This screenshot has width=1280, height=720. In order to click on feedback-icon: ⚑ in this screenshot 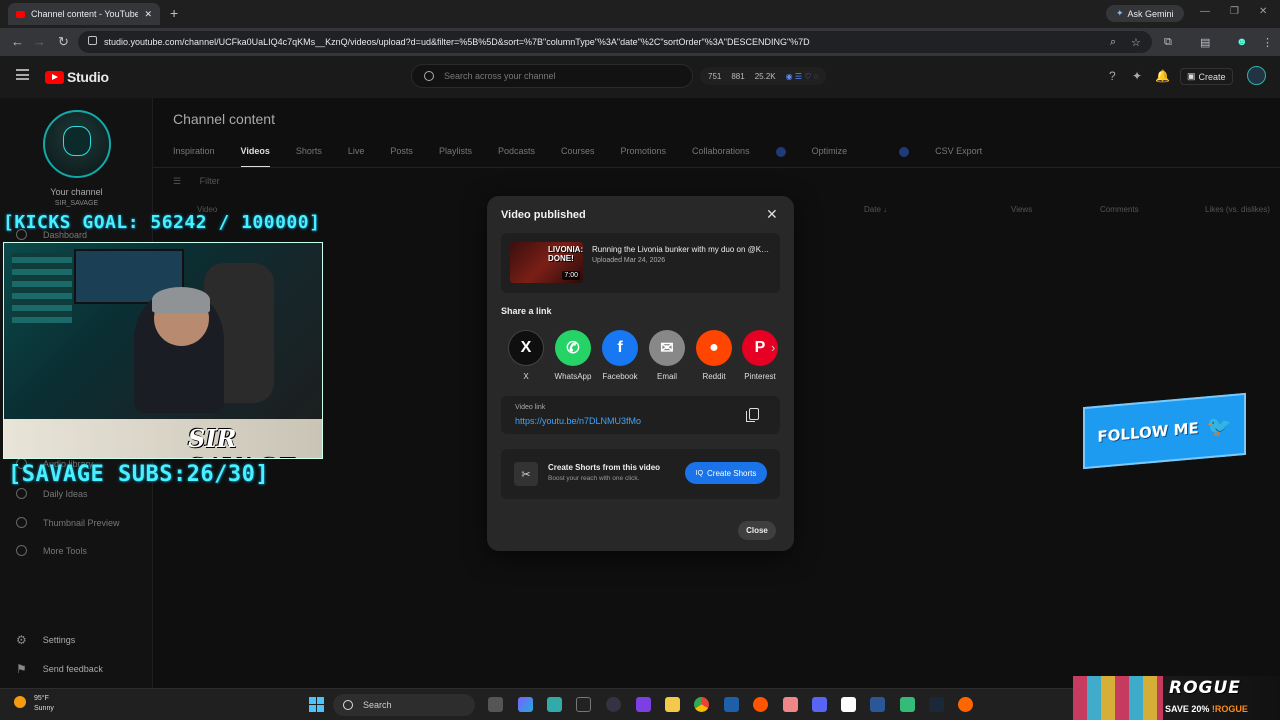, I will do `click(21, 669)`.